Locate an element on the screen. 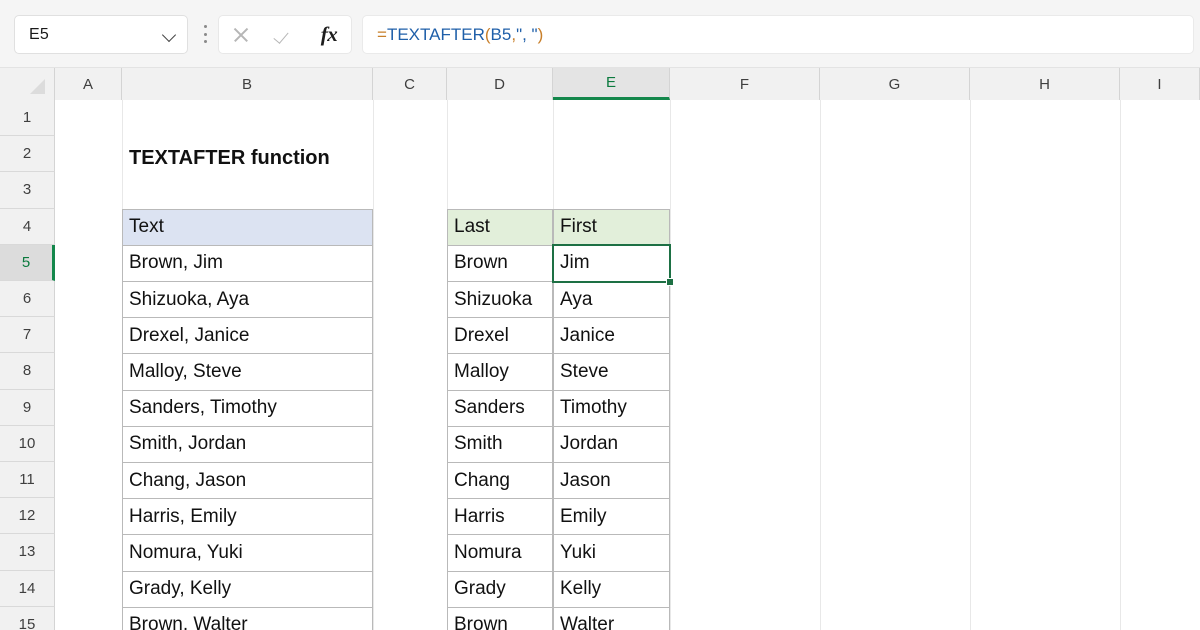 The height and width of the screenshot is (630, 1200). text-table-cell: Malloy, Steve is located at coordinates (247, 372).